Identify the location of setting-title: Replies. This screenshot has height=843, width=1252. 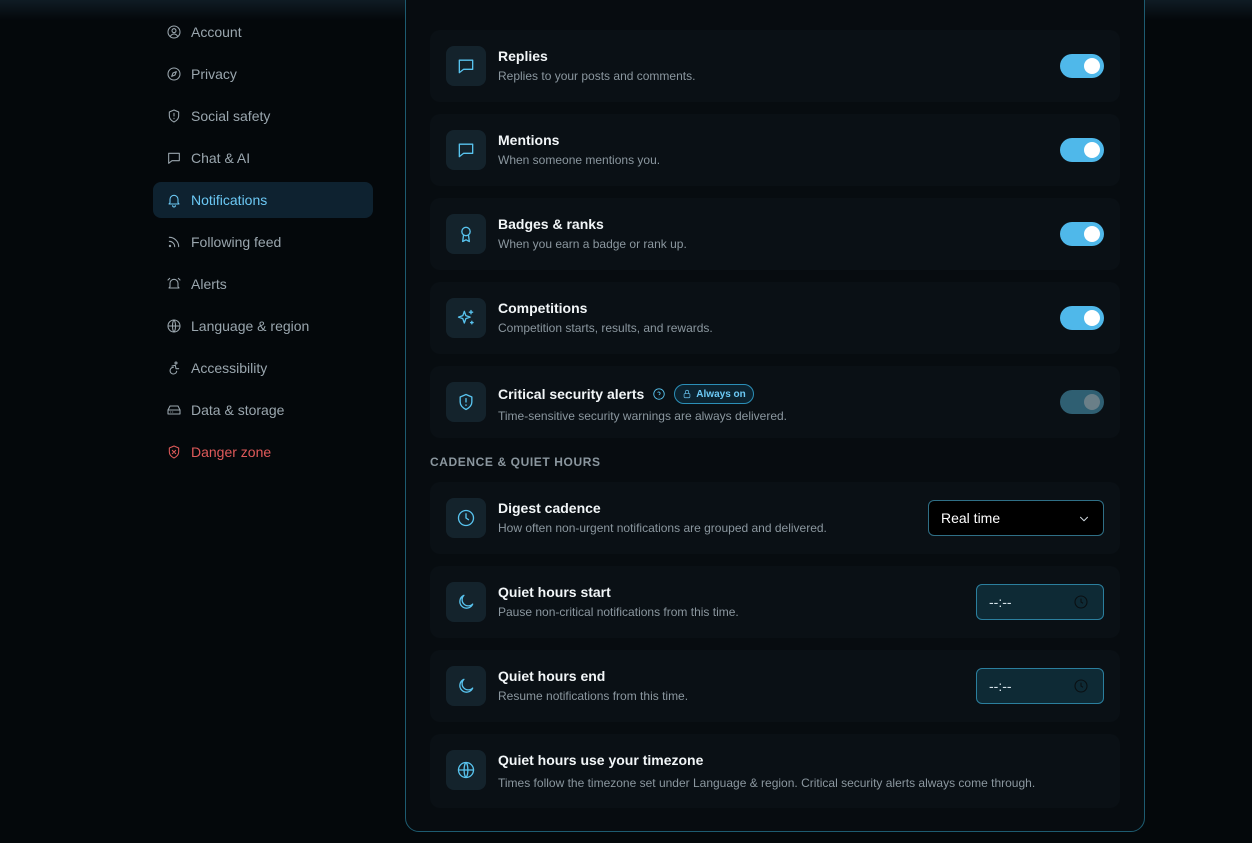
(523, 56).